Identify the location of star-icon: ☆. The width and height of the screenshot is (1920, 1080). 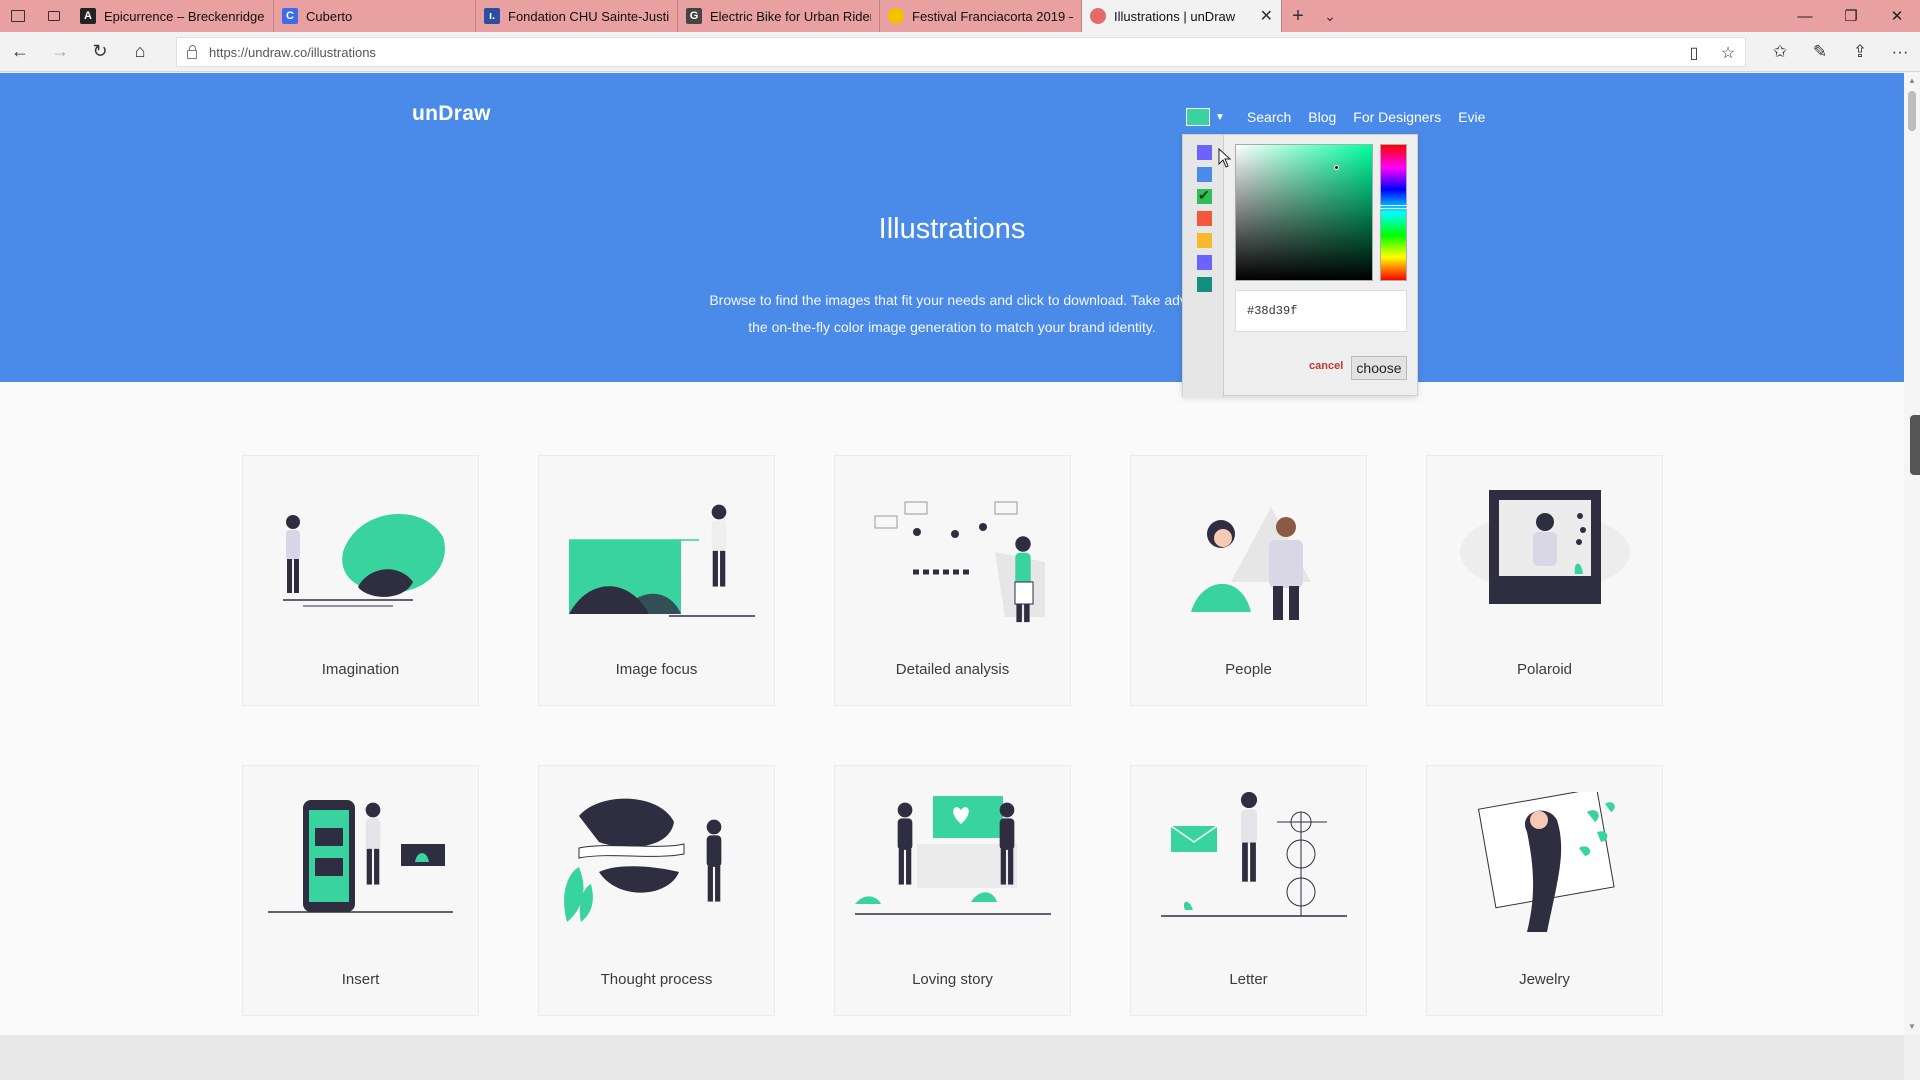
(1728, 53).